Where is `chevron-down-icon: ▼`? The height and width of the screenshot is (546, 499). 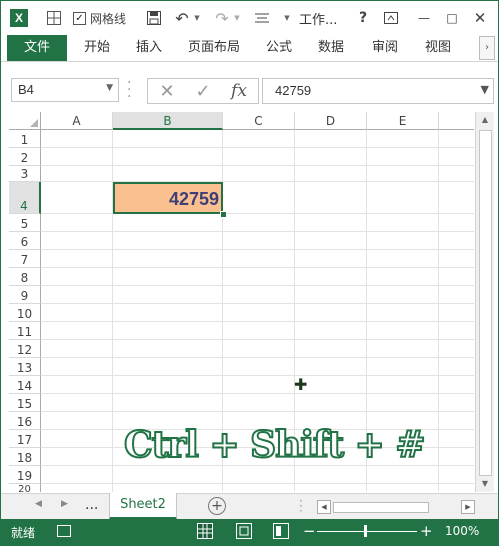 chevron-down-icon: ▼ is located at coordinates (109, 88).